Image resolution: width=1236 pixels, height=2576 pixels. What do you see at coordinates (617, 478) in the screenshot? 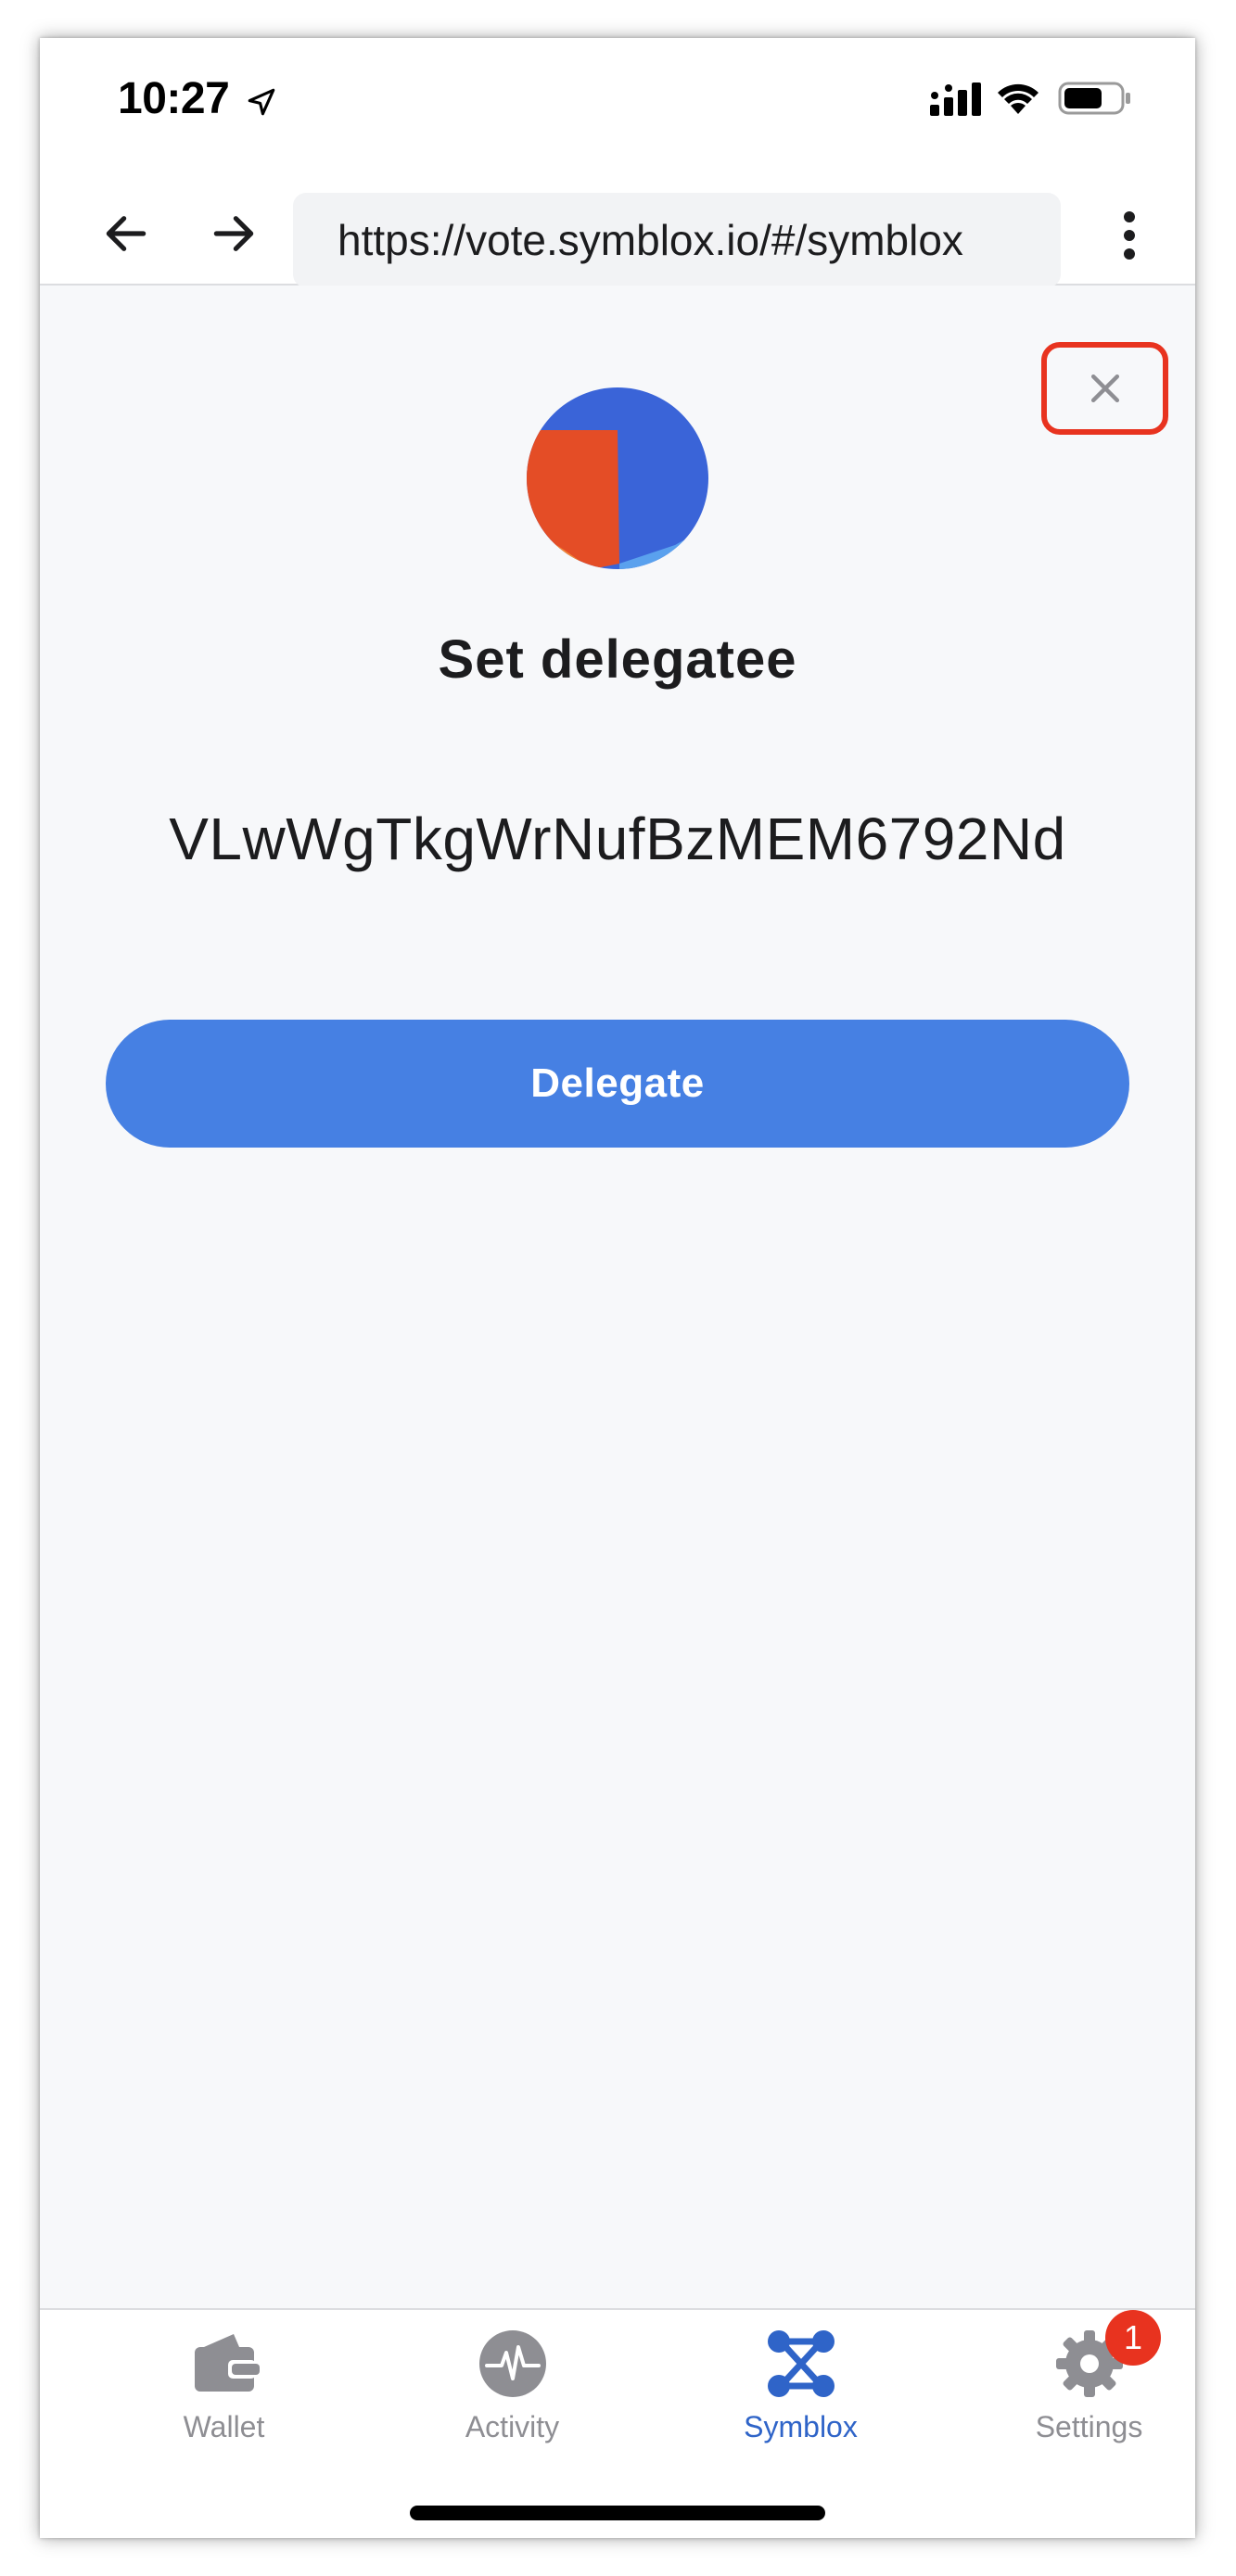
I see `avatar` at bounding box center [617, 478].